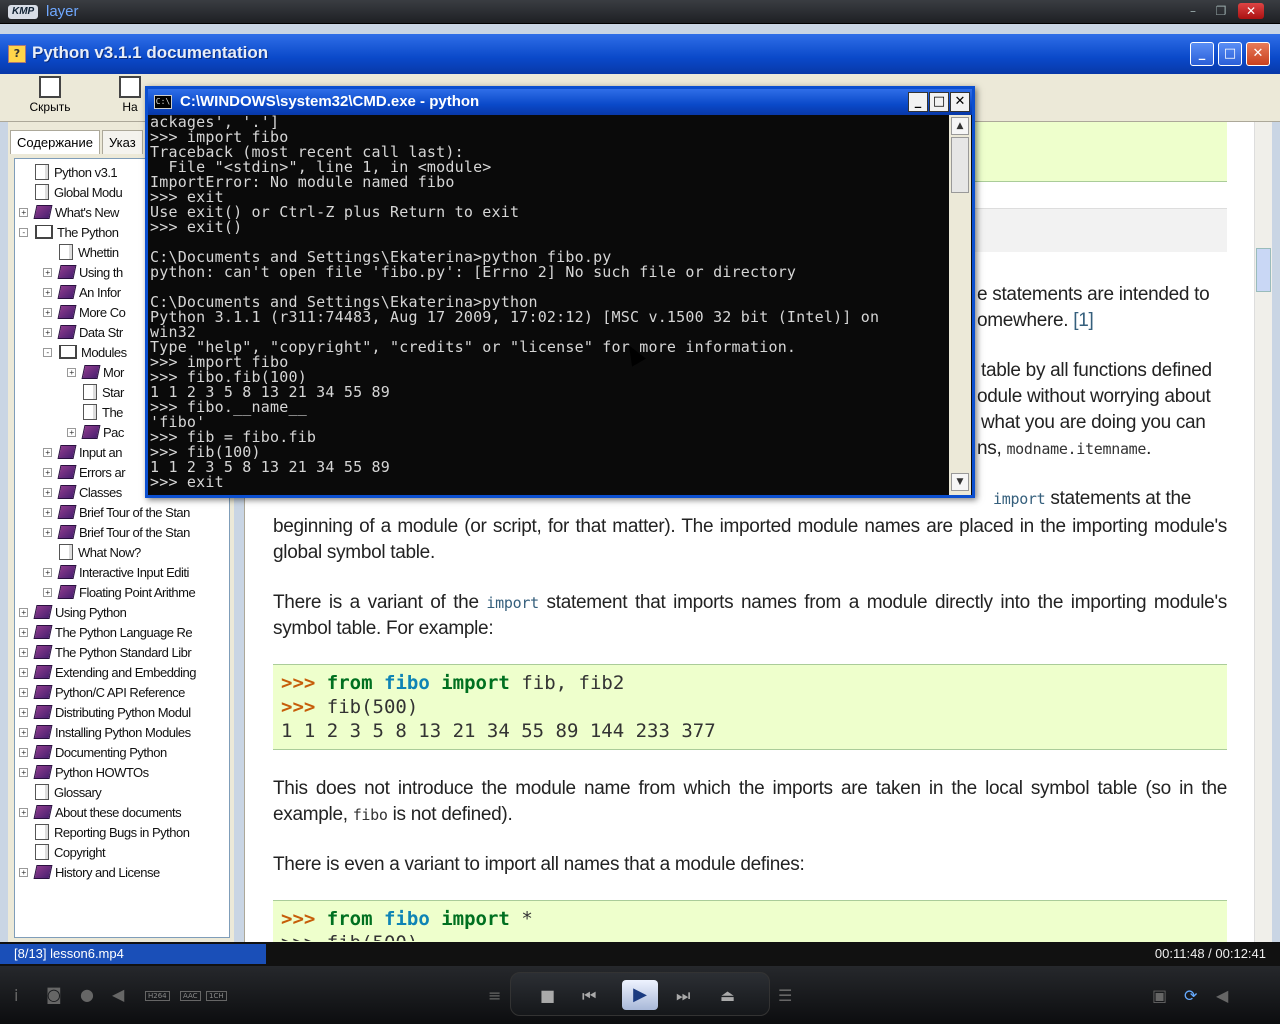 This screenshot has width=1280, height=1024. What do you see at coordinates (69, 213) in the screenshot?
I see `tree-item: + What's New` at bounding box center [69, 213].